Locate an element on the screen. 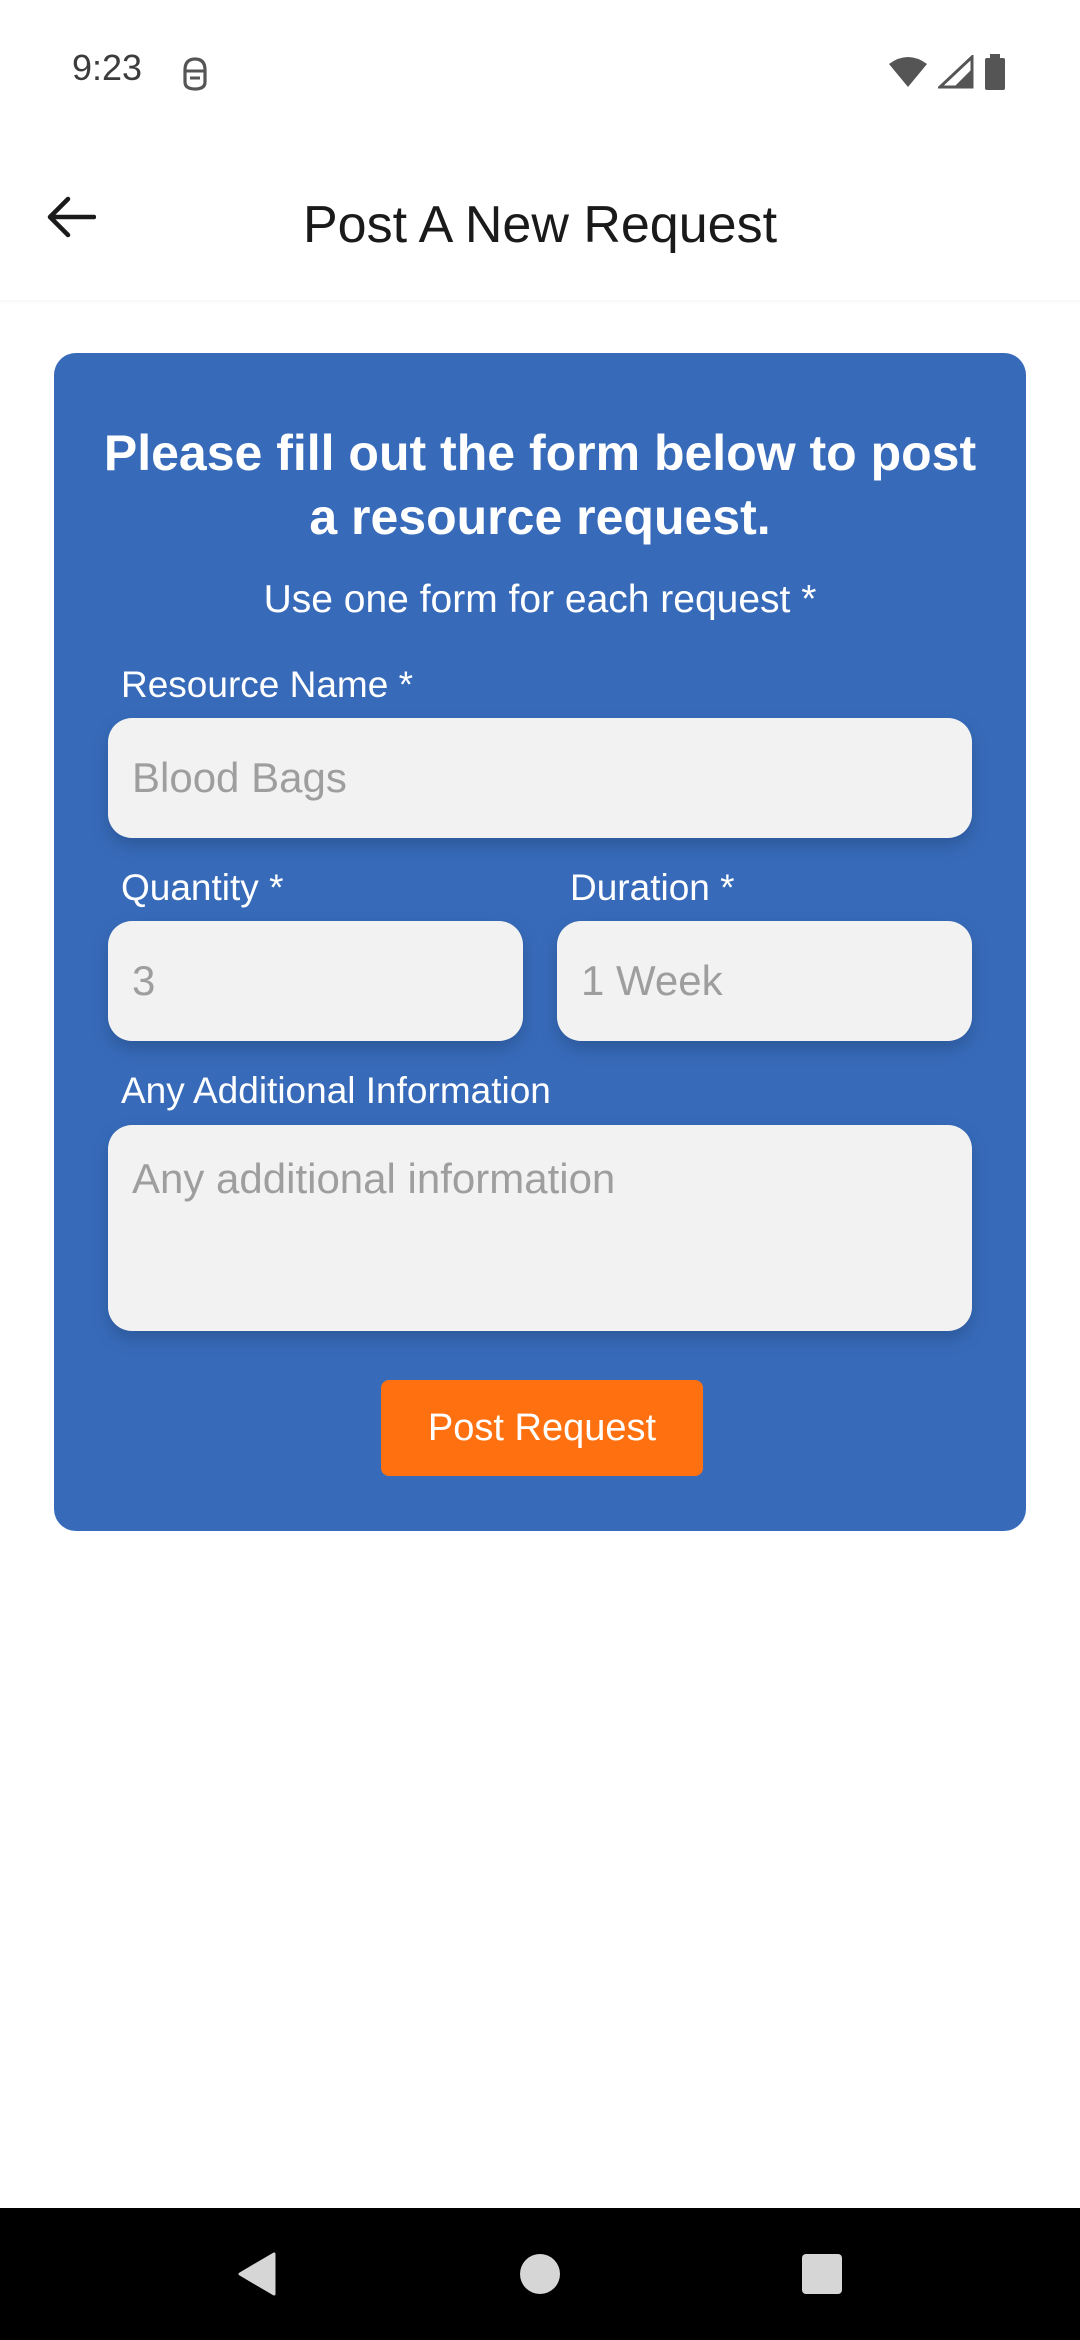  post-request-button: Post Request is located at coordinates (542, 1428).